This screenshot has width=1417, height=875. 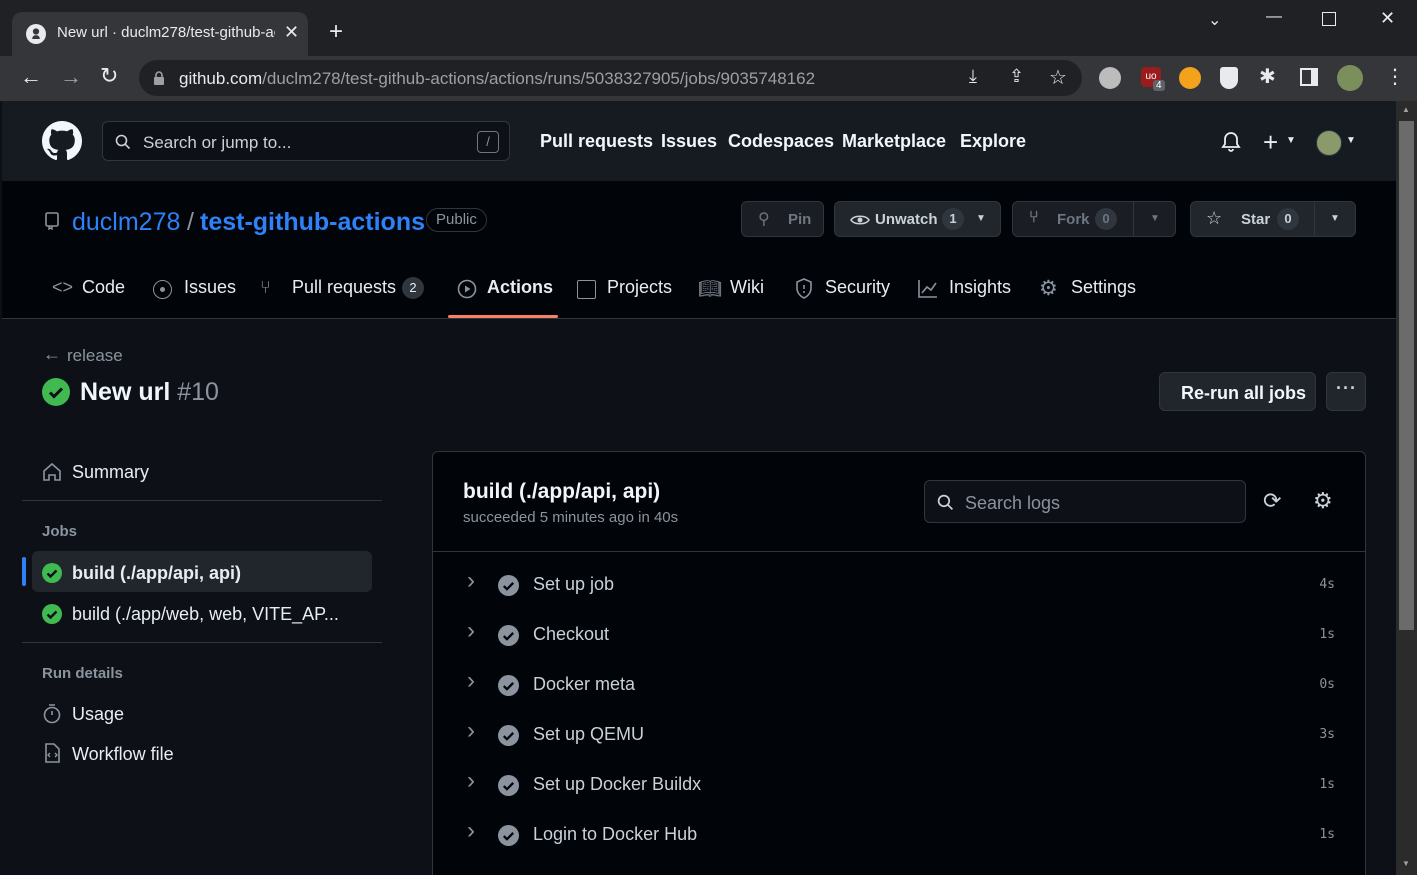 I want to click on repo-owner-link: duclm278, so click(x=126, y=222).